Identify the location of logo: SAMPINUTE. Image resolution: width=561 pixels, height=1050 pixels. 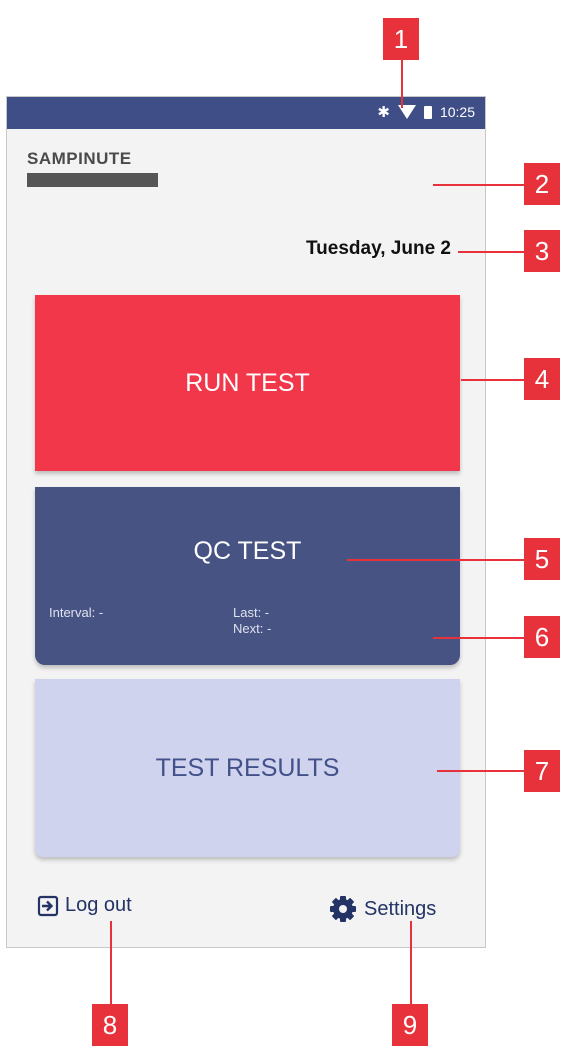
(79, 158).